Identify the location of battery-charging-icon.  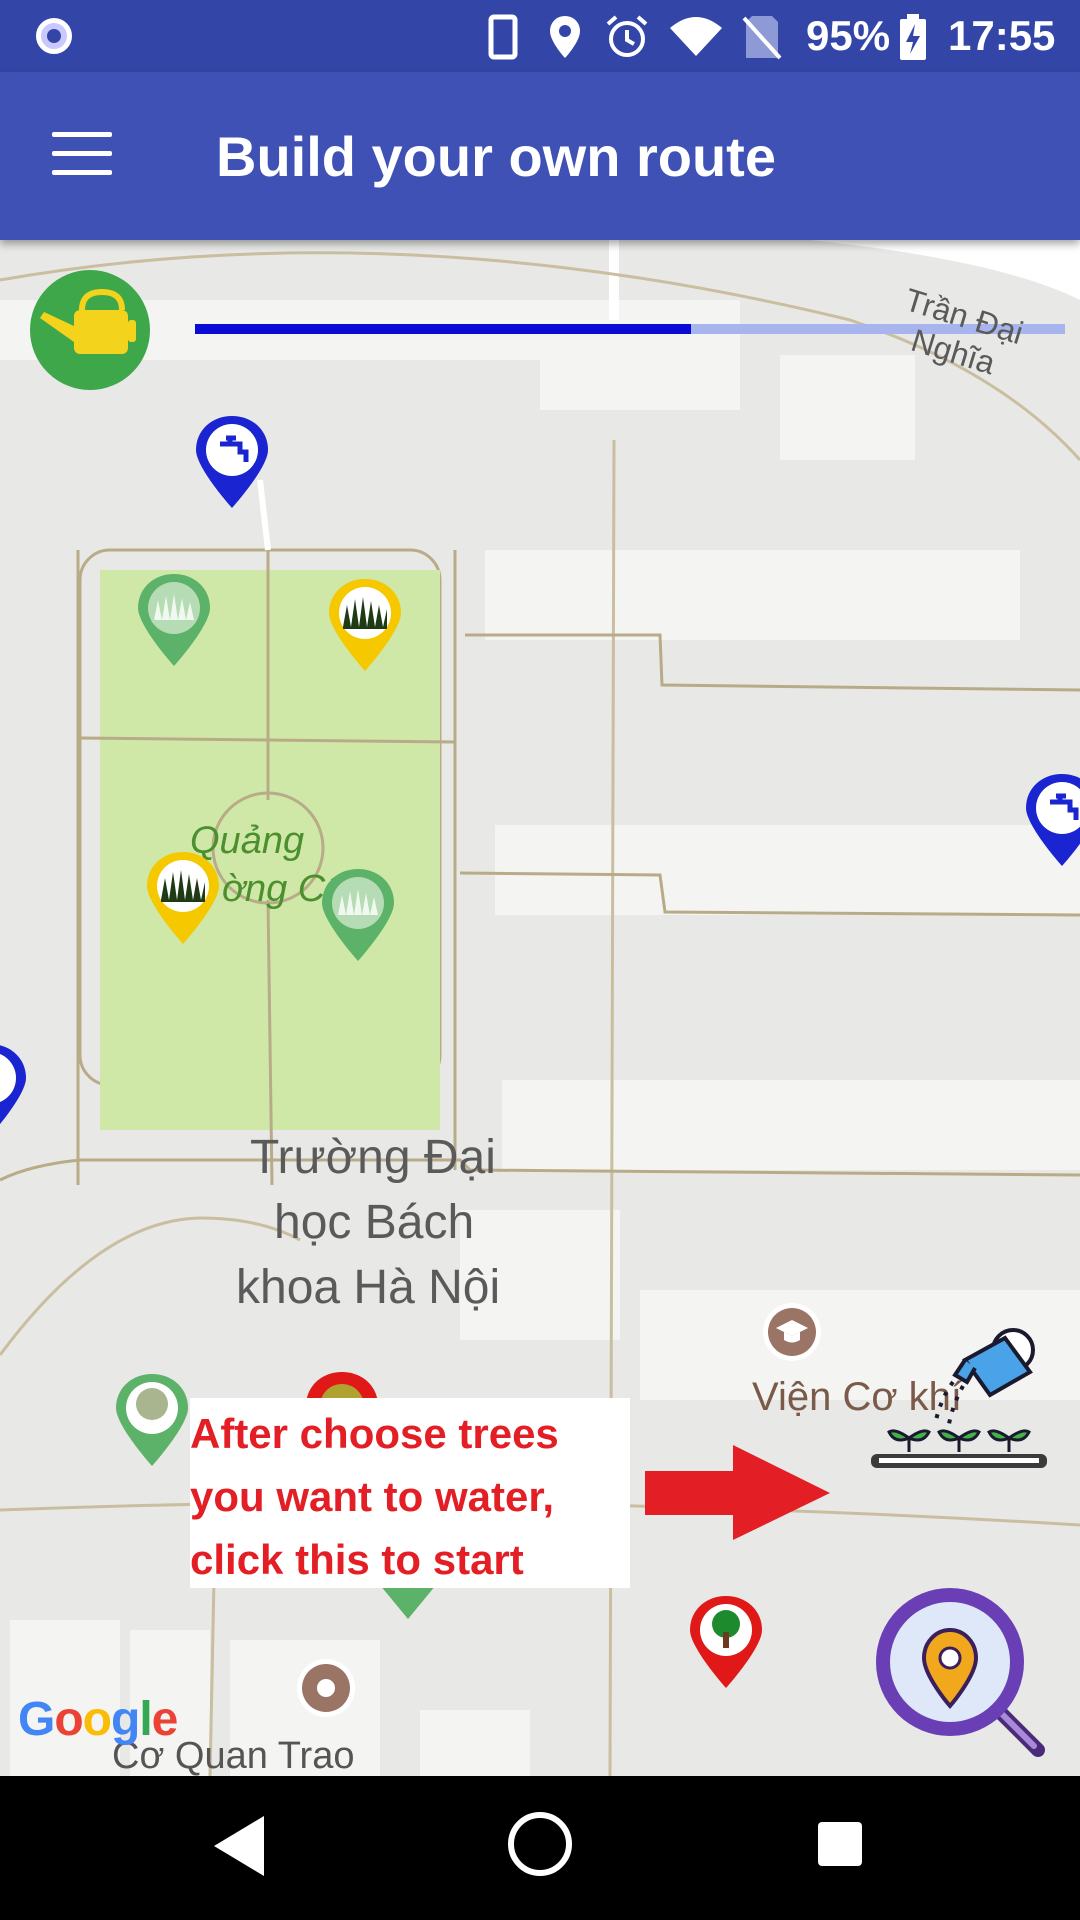
(913, 37).